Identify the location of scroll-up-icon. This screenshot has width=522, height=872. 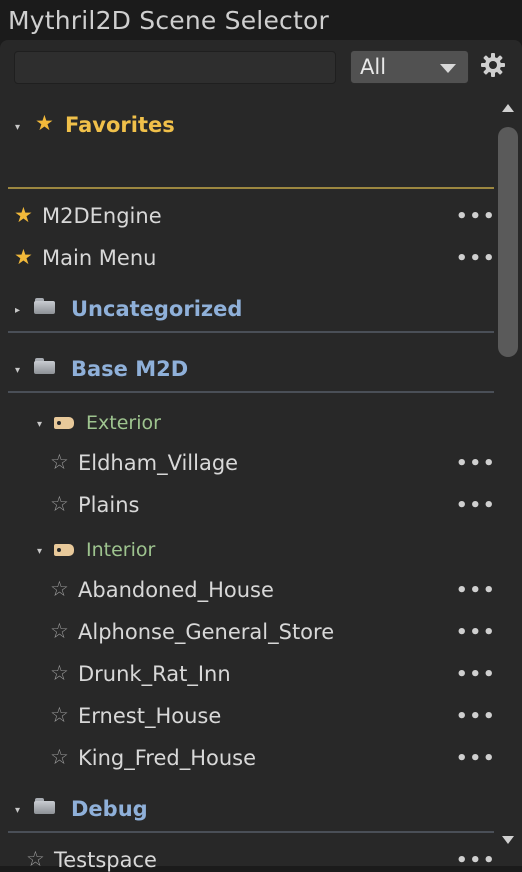
(508, 108).